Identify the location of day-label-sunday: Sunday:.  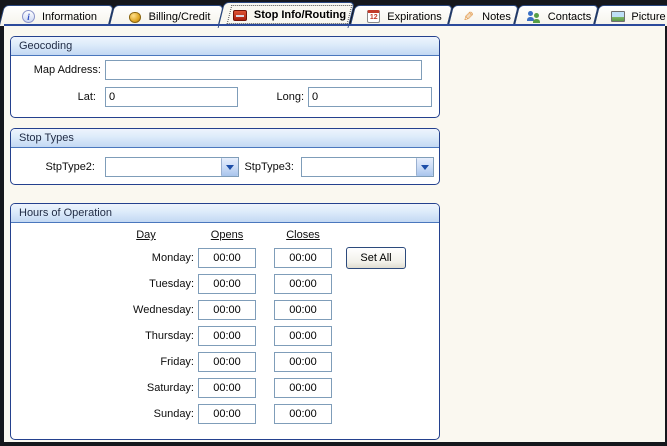
(173, 414).